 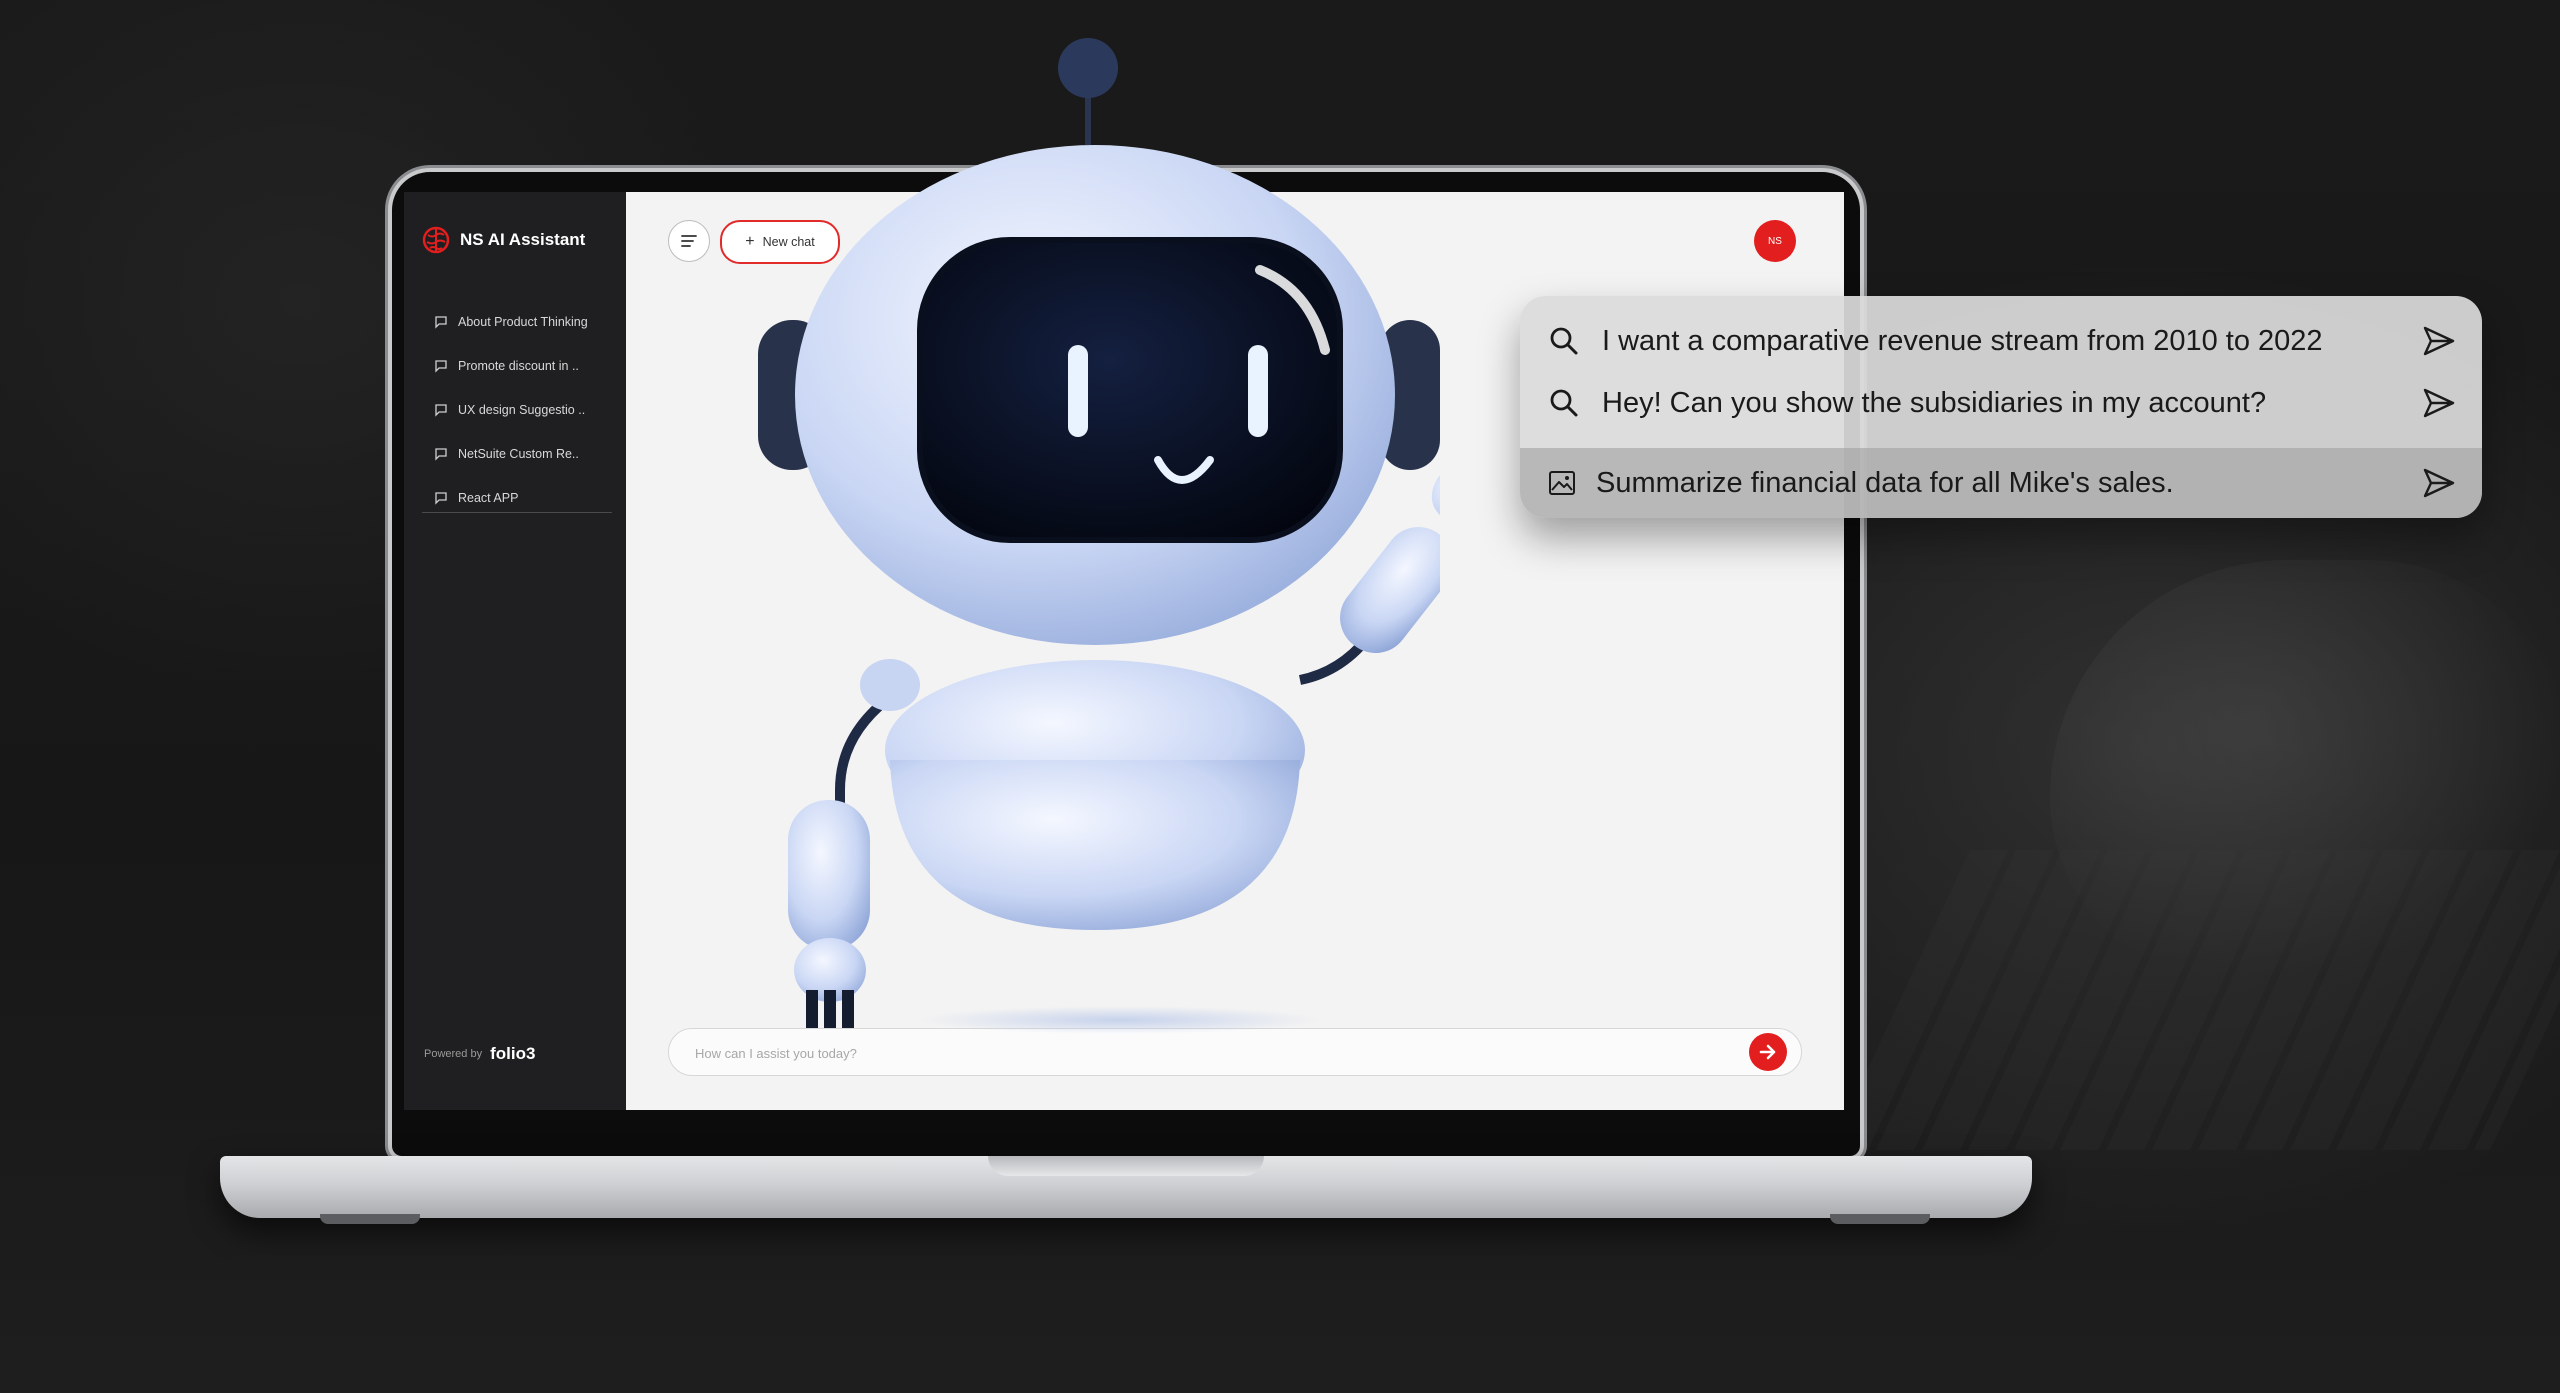 I want to click on arrow-right-icon, so click(x=1767, y=1052).